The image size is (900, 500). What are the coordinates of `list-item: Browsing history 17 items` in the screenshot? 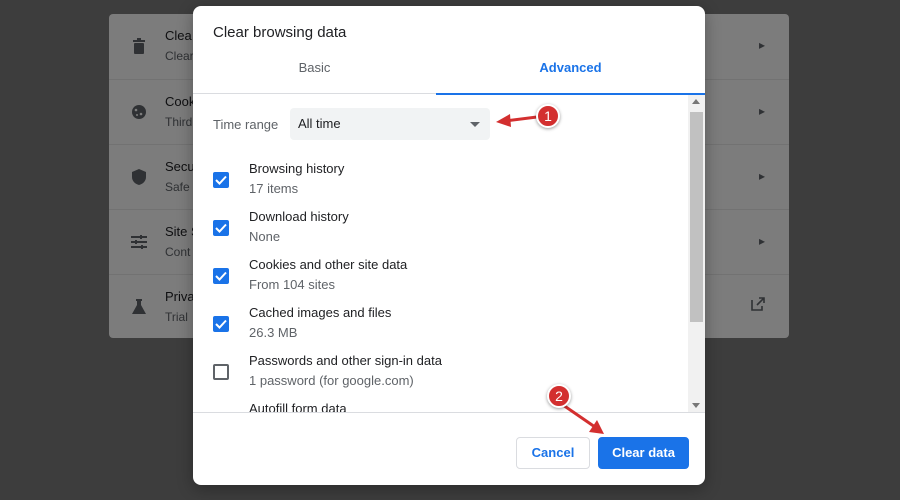 It's located at (440, 185).